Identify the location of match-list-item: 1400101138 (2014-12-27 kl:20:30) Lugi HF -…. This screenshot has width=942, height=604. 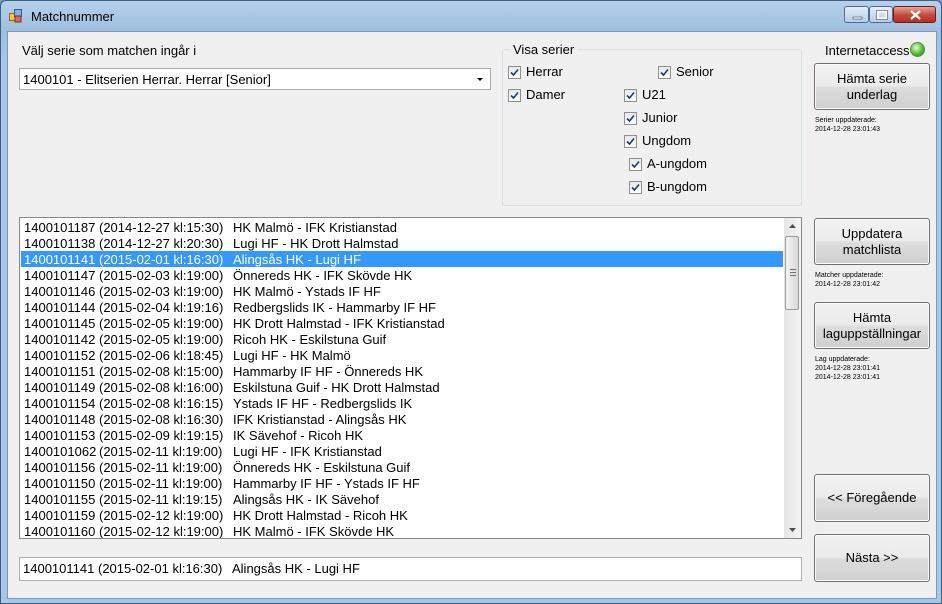
(402, 243).